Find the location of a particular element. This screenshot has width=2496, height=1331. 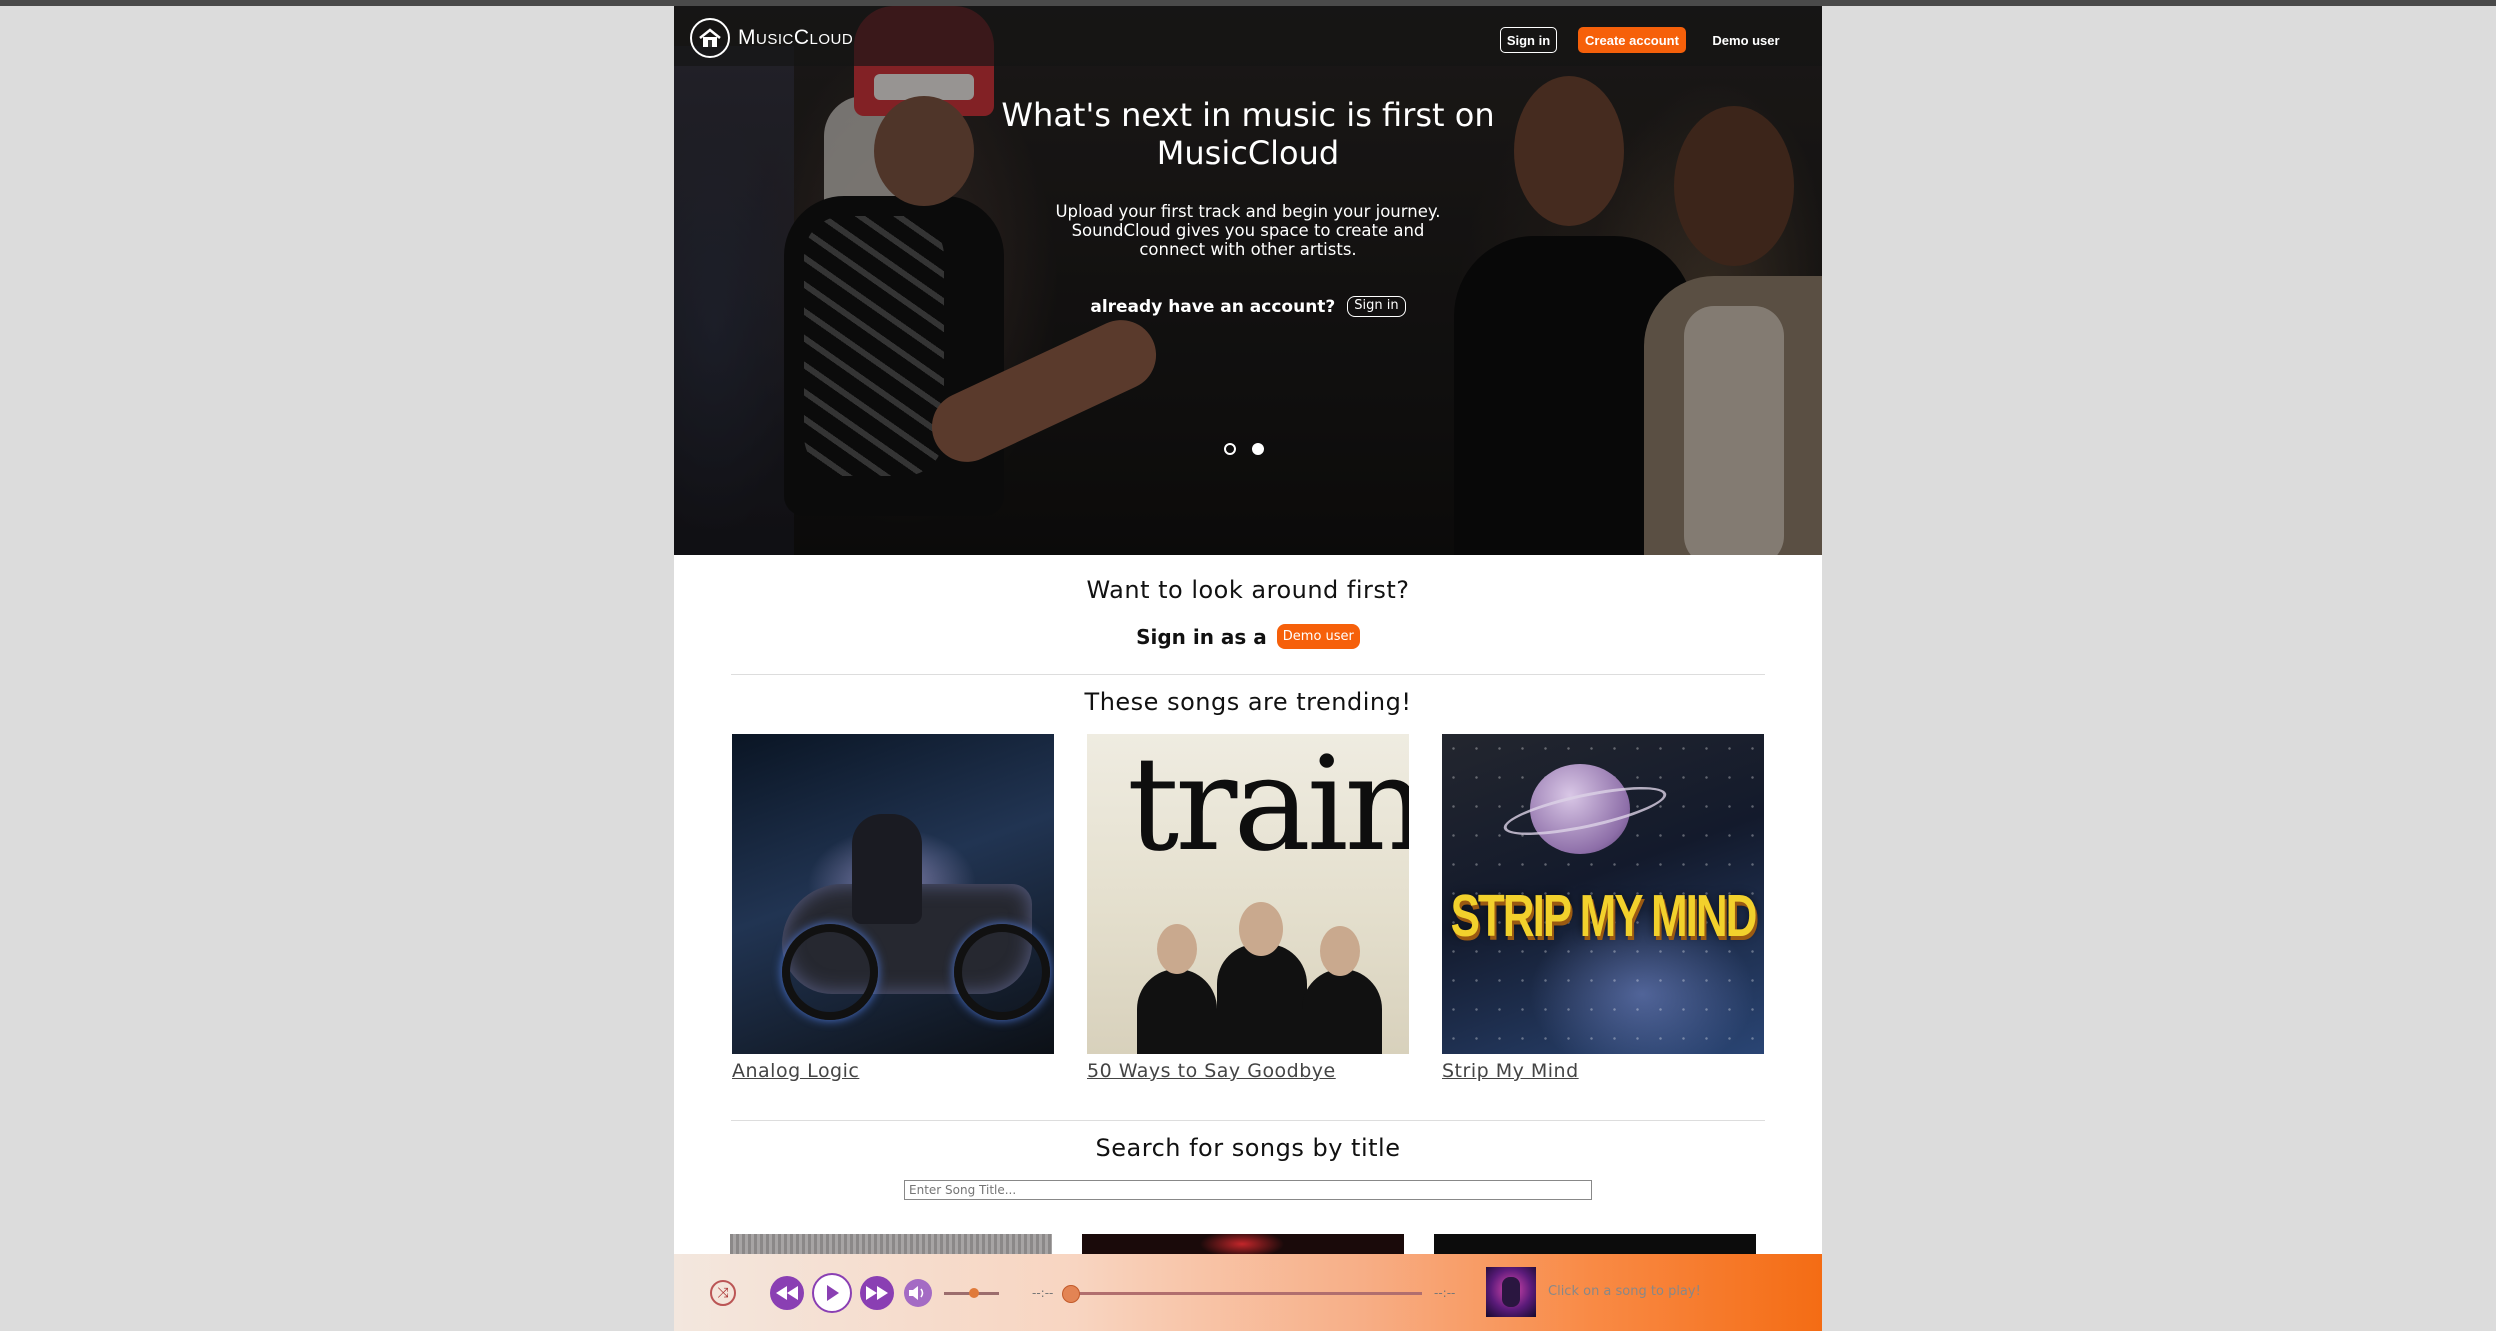

shuffle-icon: ⤨ is located at coordinates (723, 1293).